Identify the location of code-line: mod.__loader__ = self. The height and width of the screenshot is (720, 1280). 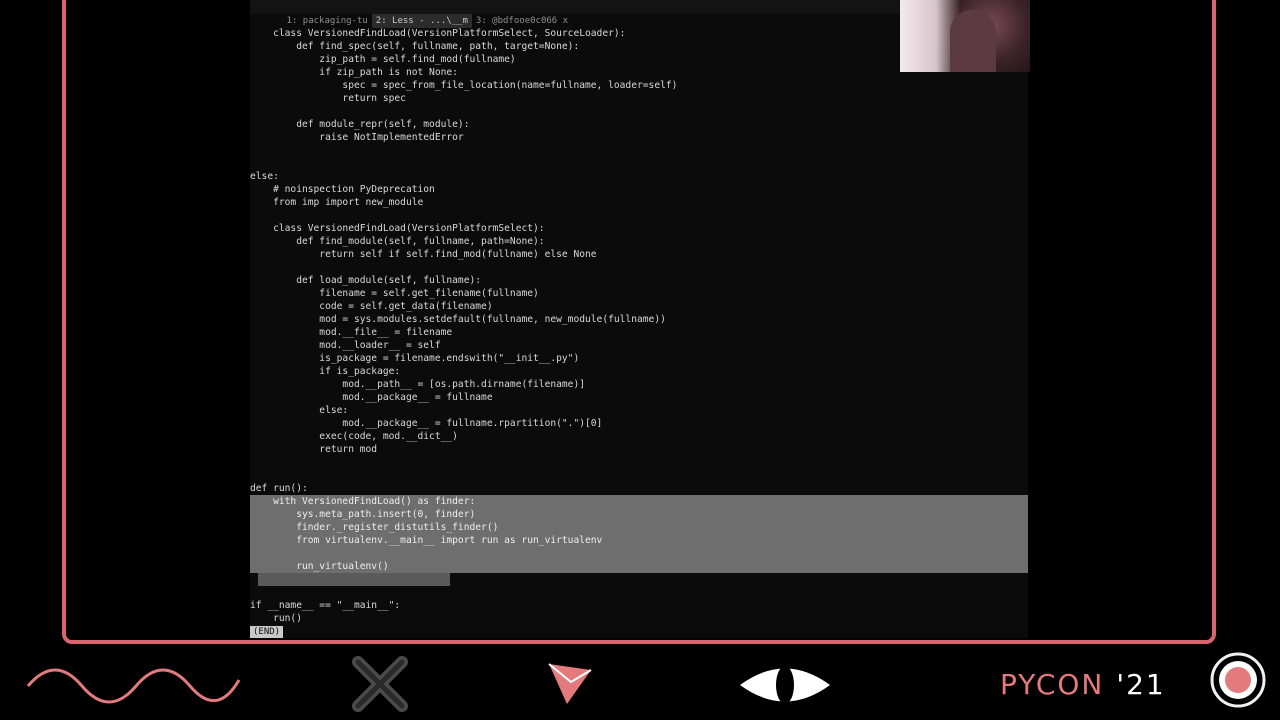
(345, 345).